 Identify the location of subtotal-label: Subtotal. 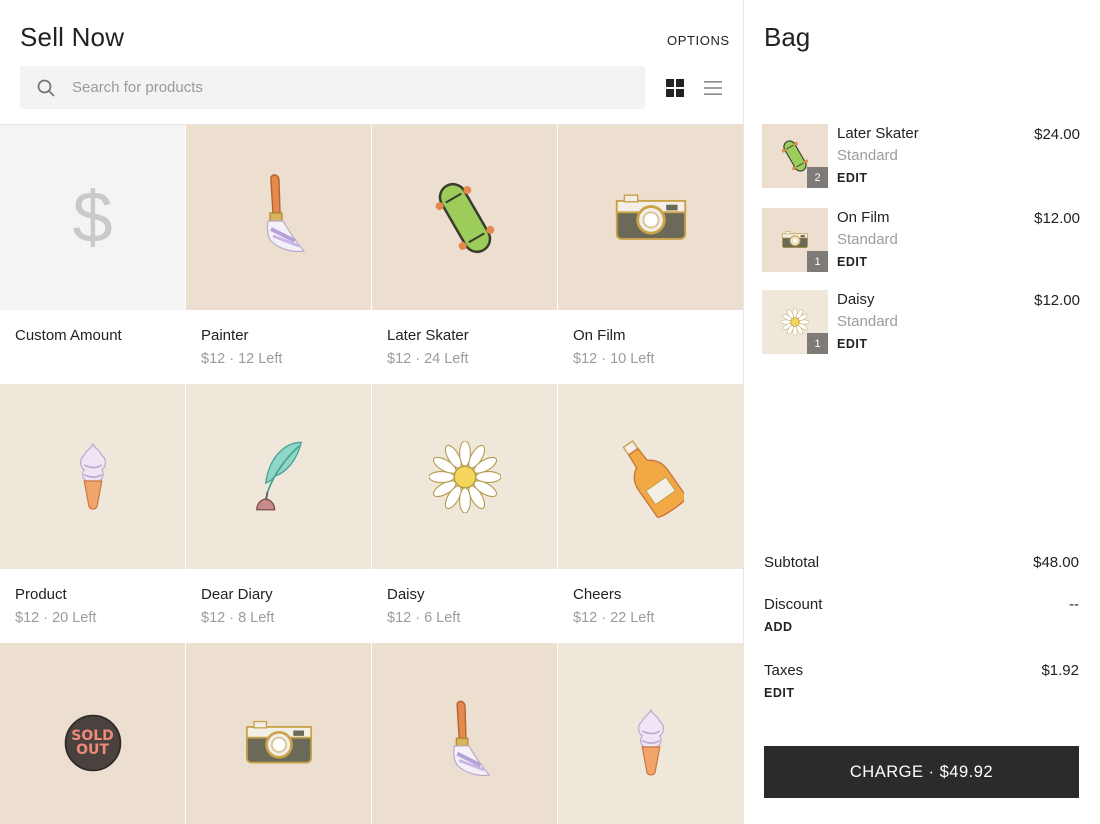
(792, 562).